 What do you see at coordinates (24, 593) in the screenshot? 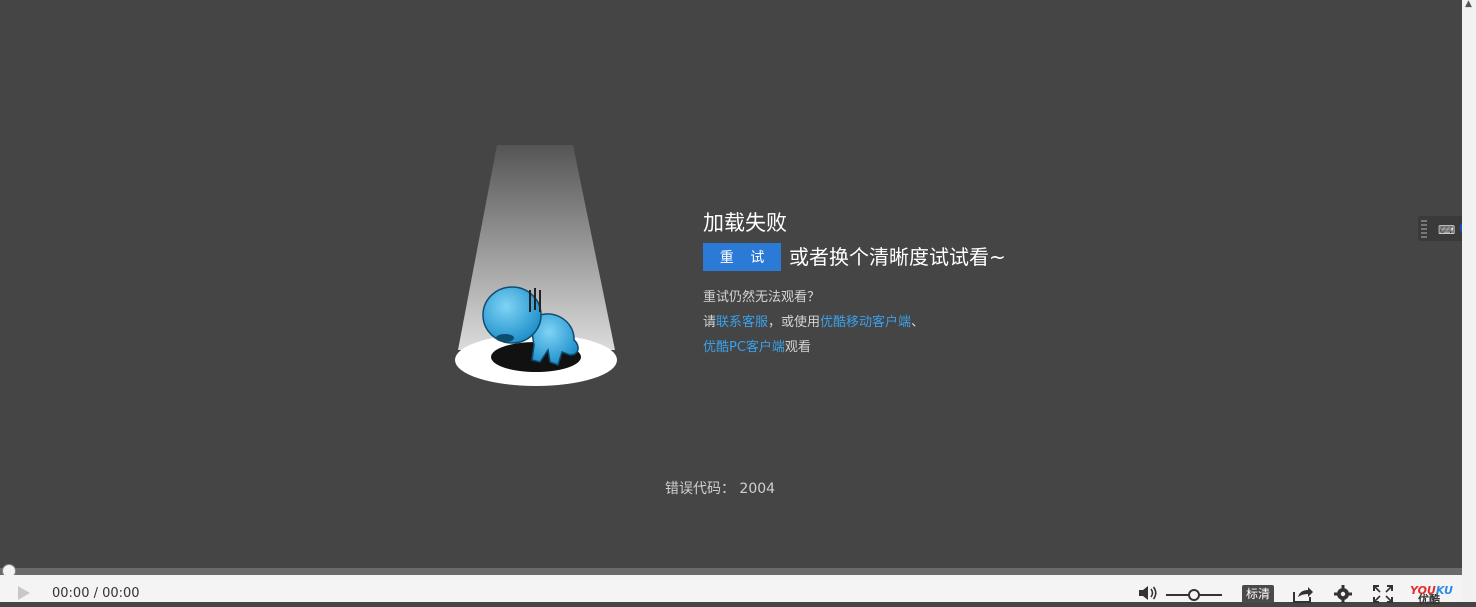
I see `play-icon` at bounding box center [24, 593].